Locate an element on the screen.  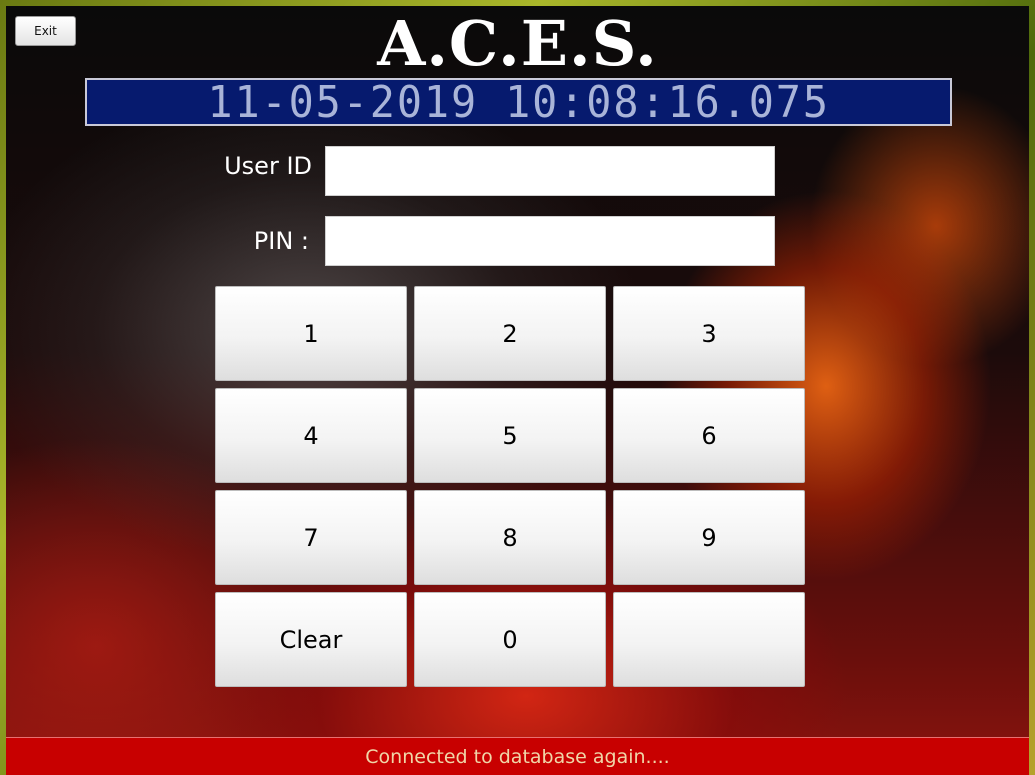
key-5-button: 5 is located at coordinates (510, 435).